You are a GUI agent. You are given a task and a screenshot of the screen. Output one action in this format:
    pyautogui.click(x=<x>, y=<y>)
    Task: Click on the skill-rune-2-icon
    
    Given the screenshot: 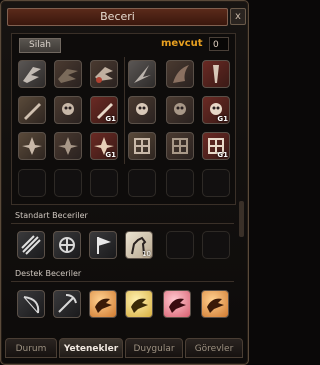 What is the action you would take?
    pyautogui.click(x=68, y=146)
    